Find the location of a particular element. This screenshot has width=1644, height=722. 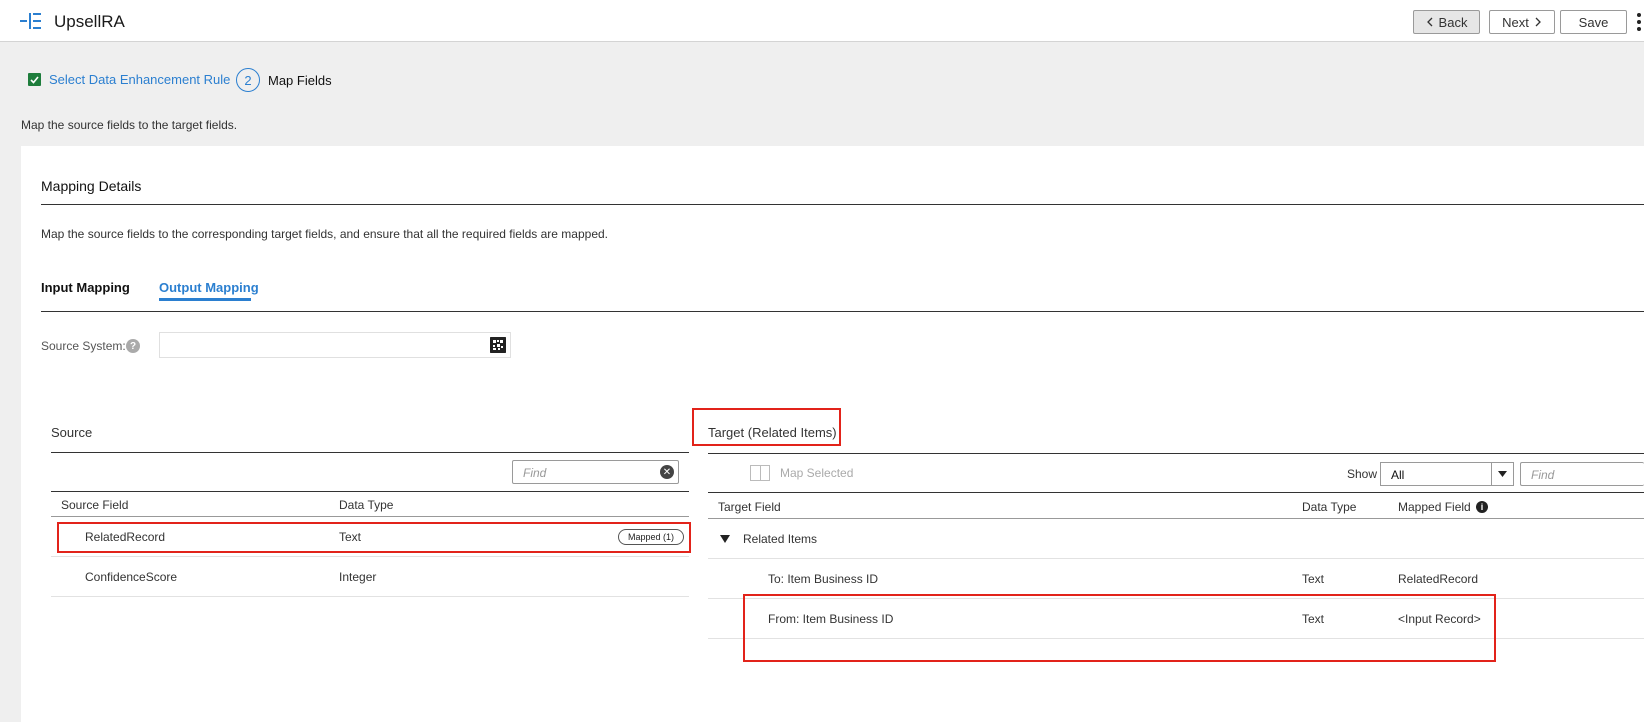

mapping-details-title: Mapping Details is located at coordinates (91, 186).